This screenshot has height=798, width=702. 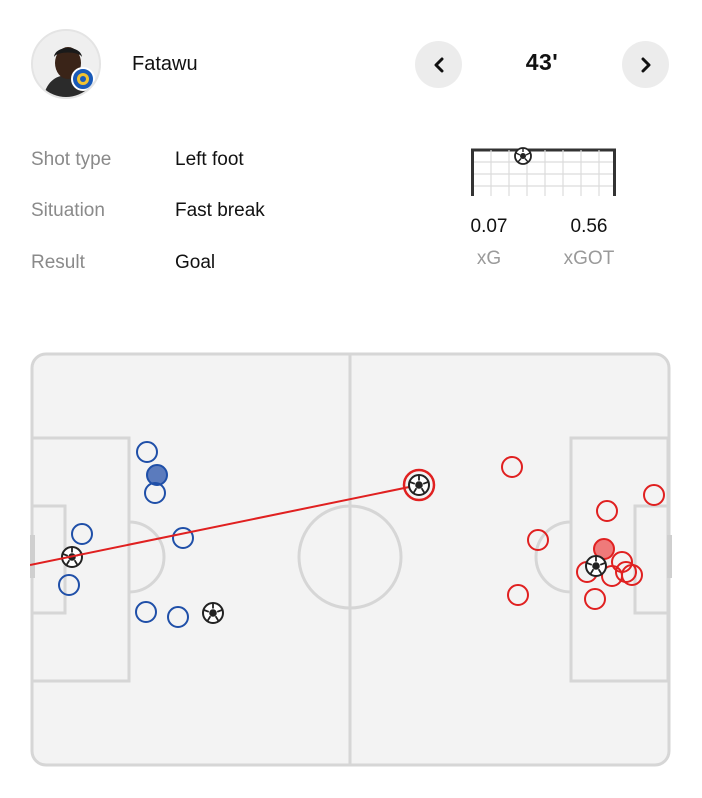 I want to click on xg-stat: 0.07 xG, so click(x=489, y=243).